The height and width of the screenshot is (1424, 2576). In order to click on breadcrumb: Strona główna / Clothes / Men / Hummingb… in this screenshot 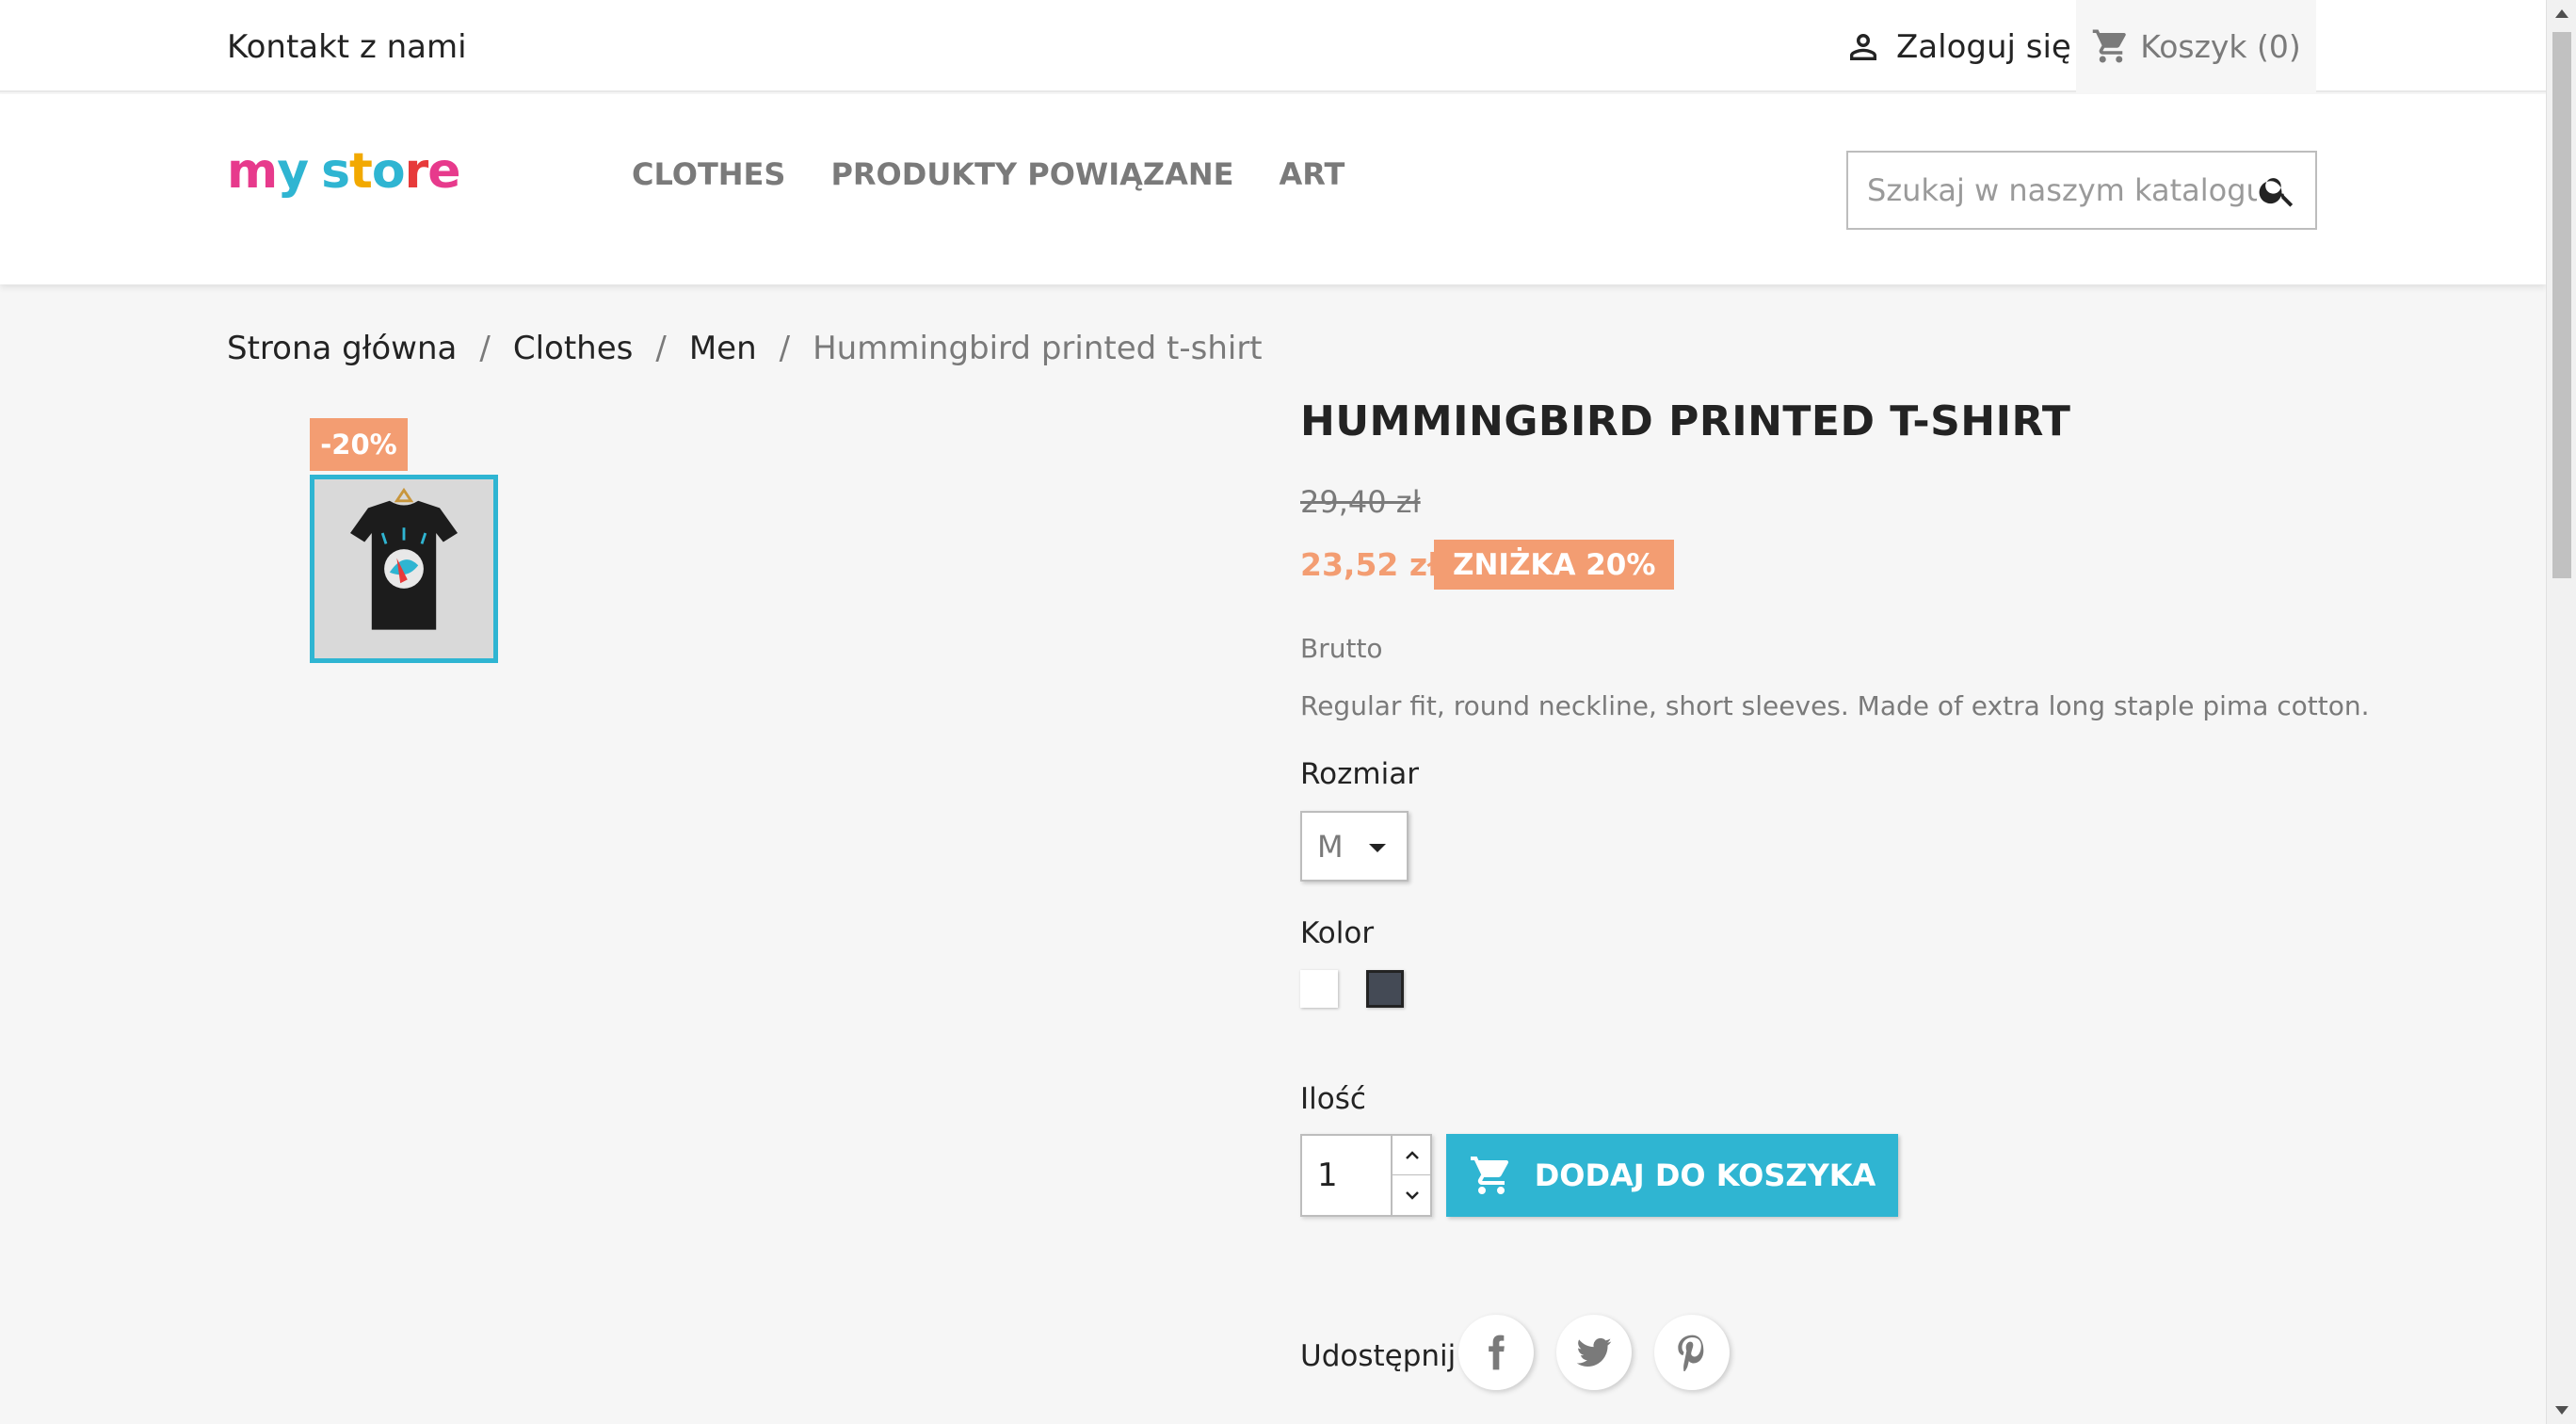, I will do `click(745, 348)`.